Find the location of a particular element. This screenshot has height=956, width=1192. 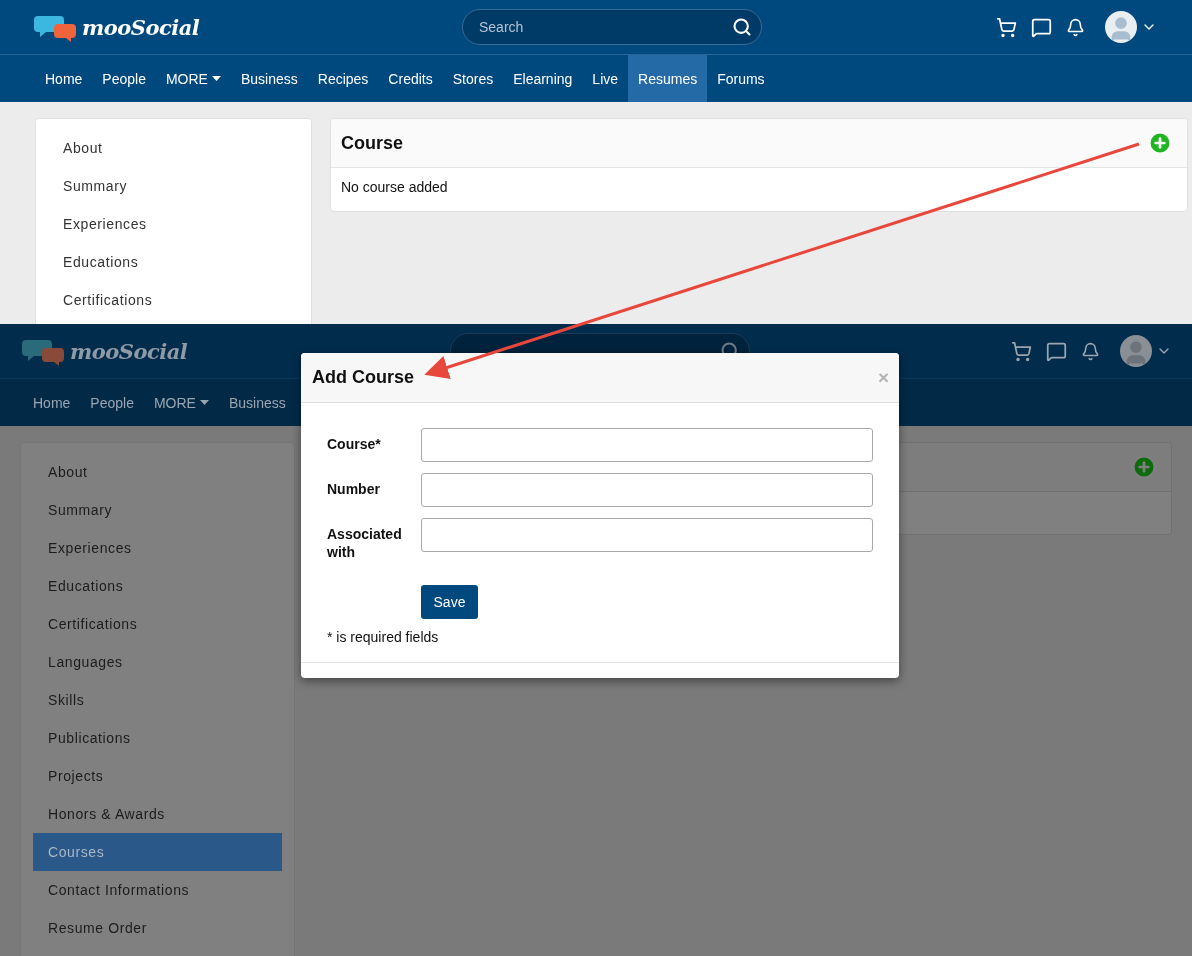

dialog-title: Add Course is located at coordinates (363, 377).